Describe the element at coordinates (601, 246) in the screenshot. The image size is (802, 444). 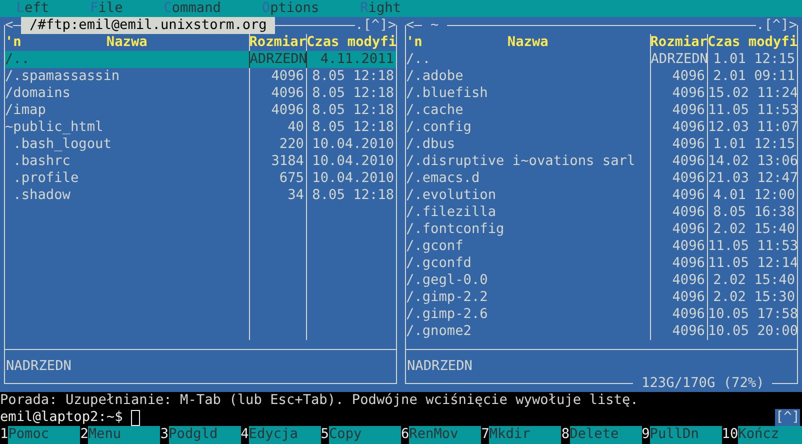
I see `file-row: /.gconf 4096 11.05 11:53` at that location.